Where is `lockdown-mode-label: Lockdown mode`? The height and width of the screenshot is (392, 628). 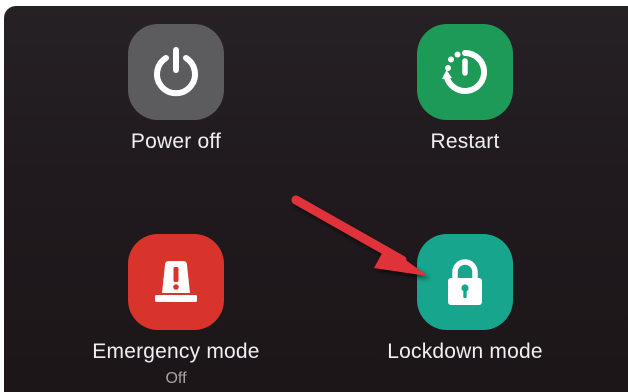 lockdown-mode-label: Lockdown mode is located at coordinates (465, 351).